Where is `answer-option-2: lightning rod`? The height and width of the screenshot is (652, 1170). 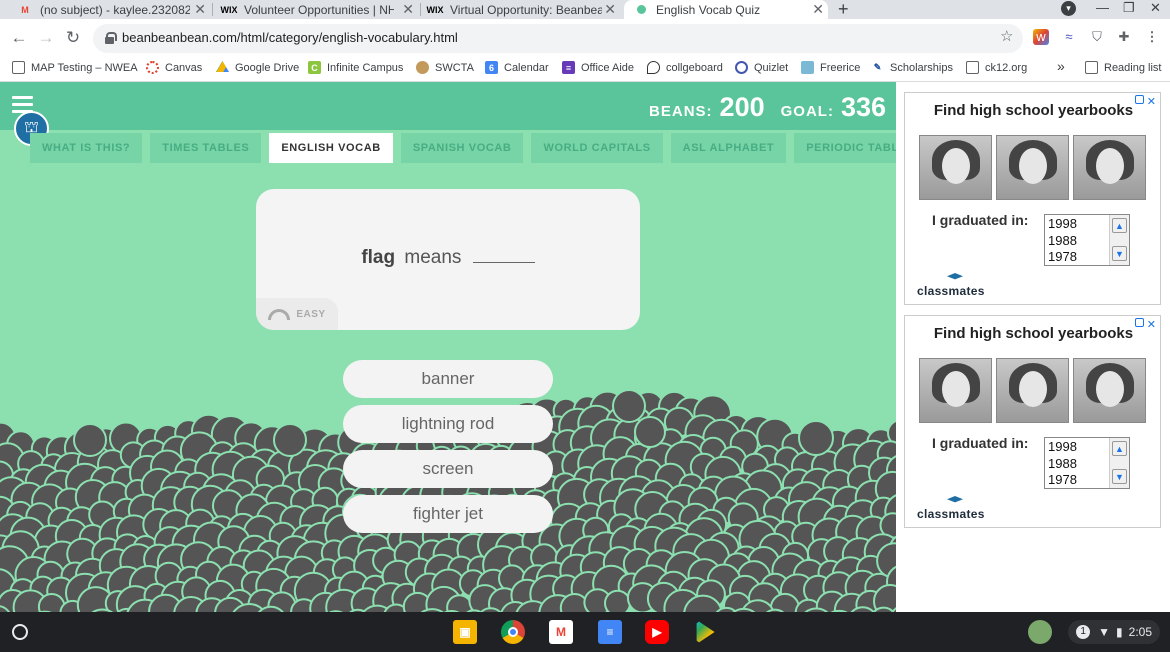
answer-option-2: lightning rod is located at coordinates (448, 424).